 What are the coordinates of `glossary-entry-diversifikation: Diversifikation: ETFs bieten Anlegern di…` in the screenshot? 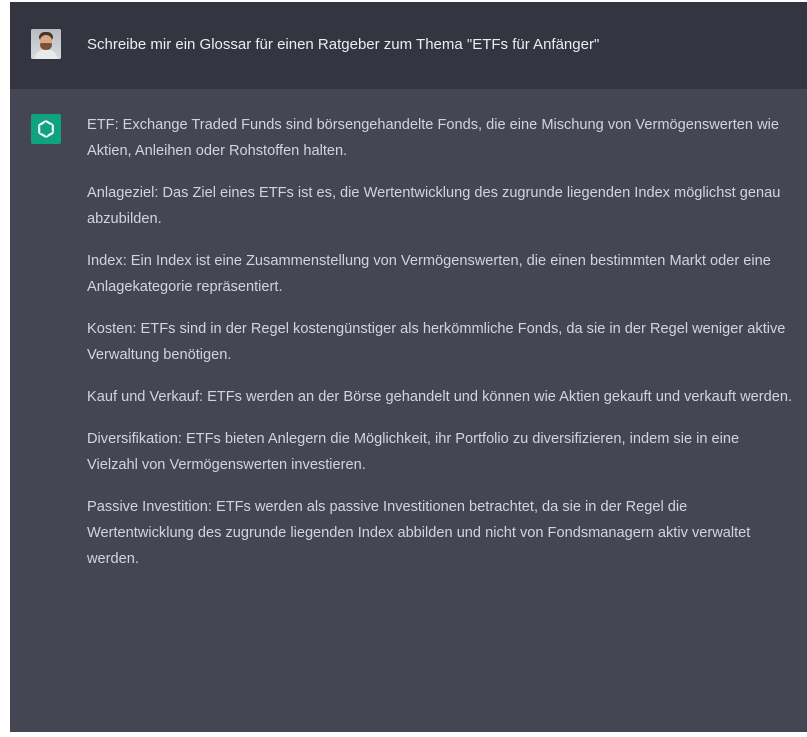 It's located at (413, 452).